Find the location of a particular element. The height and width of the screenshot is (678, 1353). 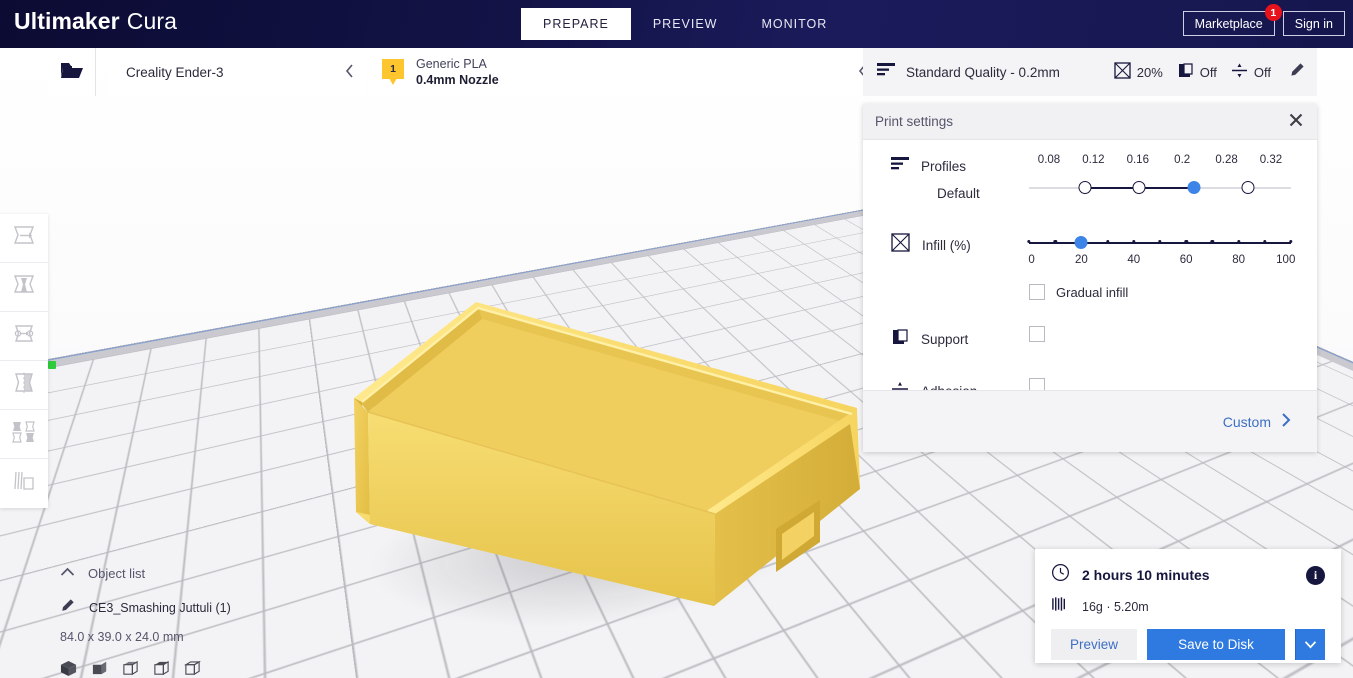

left-view-icon is located at coordinates (161, 669).